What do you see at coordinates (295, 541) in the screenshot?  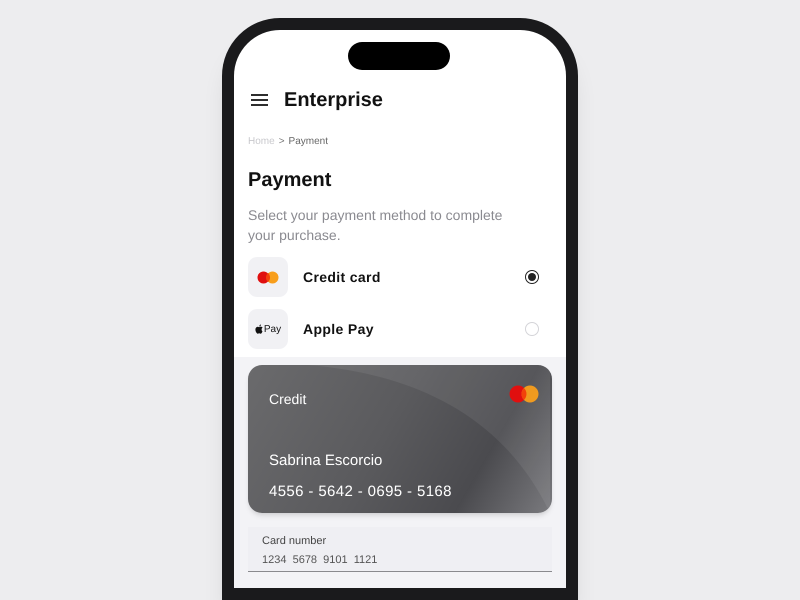 I see `field-label: Card number` at bounding box center [295, 541].